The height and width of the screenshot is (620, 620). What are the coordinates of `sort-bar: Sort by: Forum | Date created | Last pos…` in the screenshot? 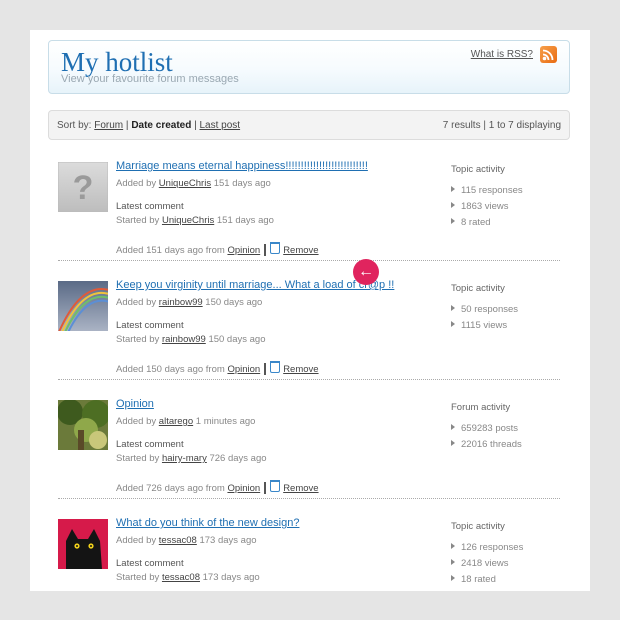 It's located at (309, 125).